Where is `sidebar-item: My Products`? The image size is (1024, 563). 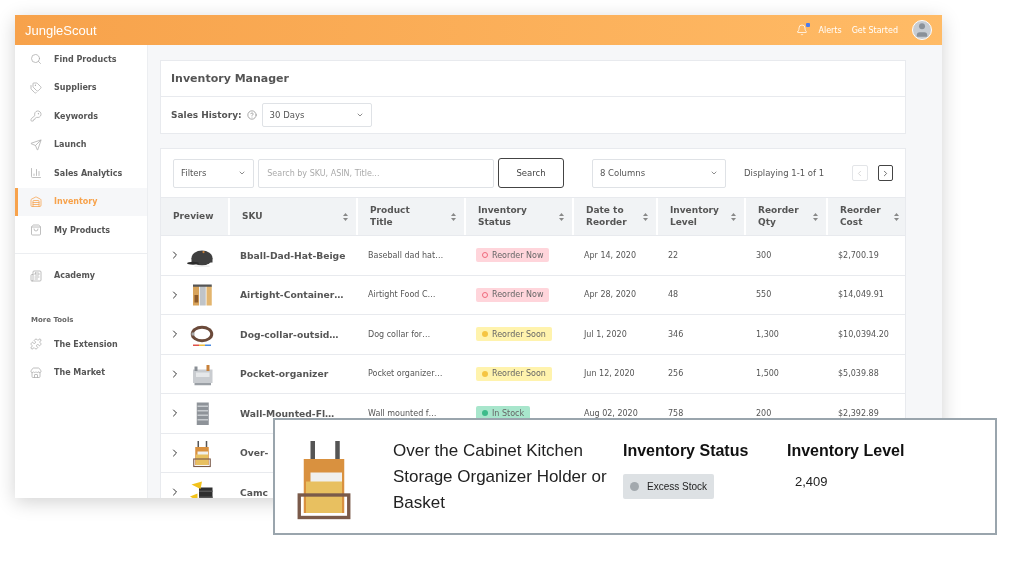 sidebar-item: My Products is located at coordinates (81, 230).